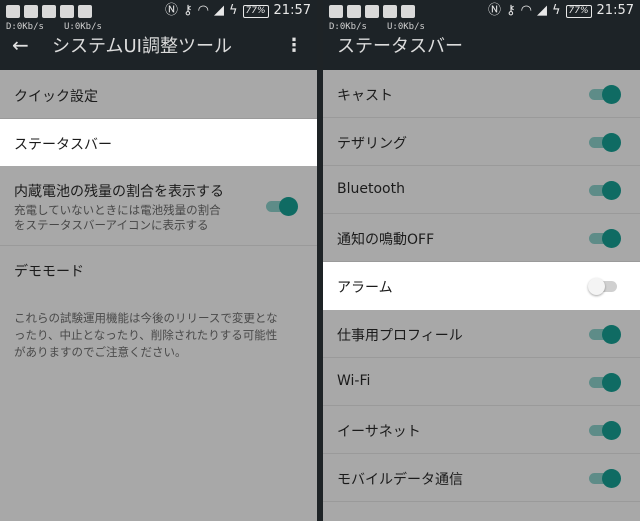 The image size is (640, 521). Describe the element at coordinates (400, 480) in the screenshot. I see `list-item-label: モバイルデータ通信` at that location.